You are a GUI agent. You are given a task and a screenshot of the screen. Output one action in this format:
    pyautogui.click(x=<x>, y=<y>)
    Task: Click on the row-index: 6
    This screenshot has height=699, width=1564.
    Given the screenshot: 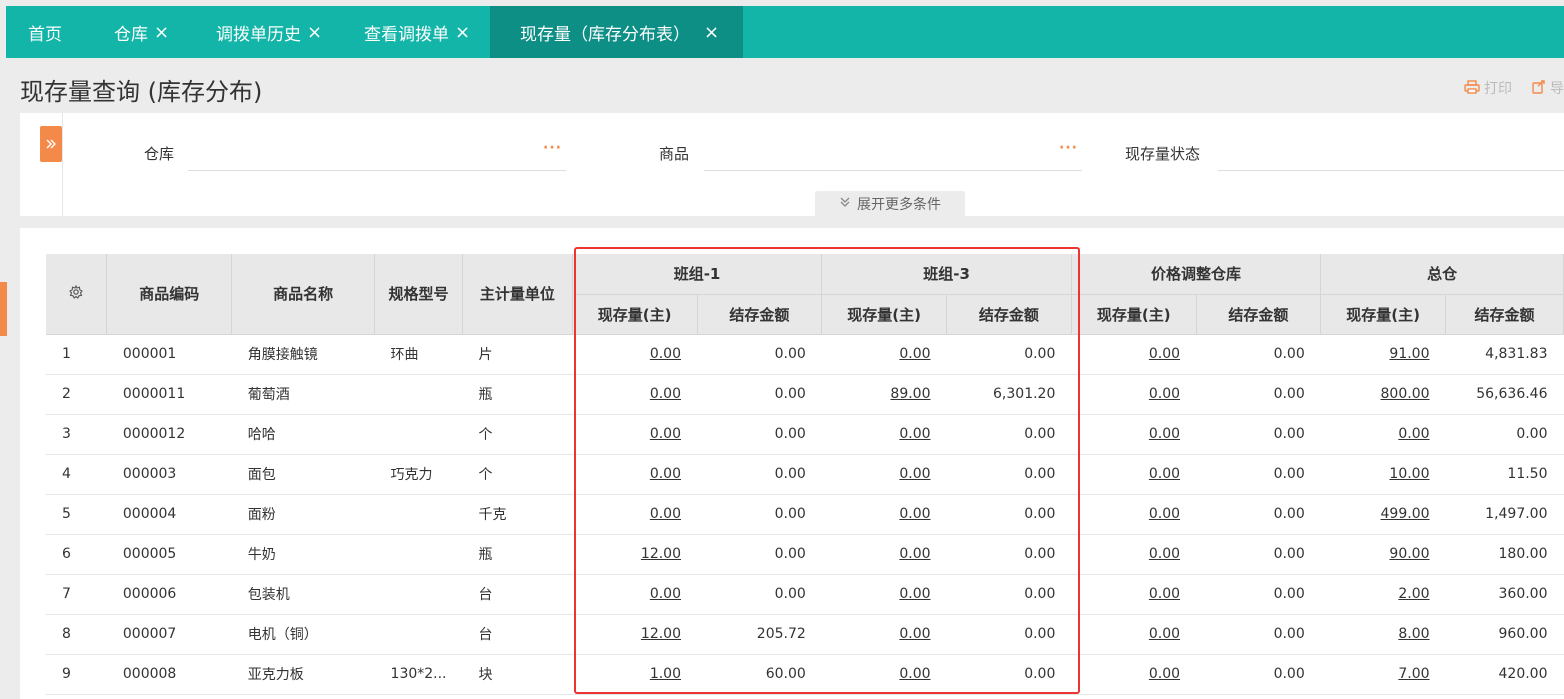 What is the action you would take?
    pyautogui.click(x=76, y=554)
    